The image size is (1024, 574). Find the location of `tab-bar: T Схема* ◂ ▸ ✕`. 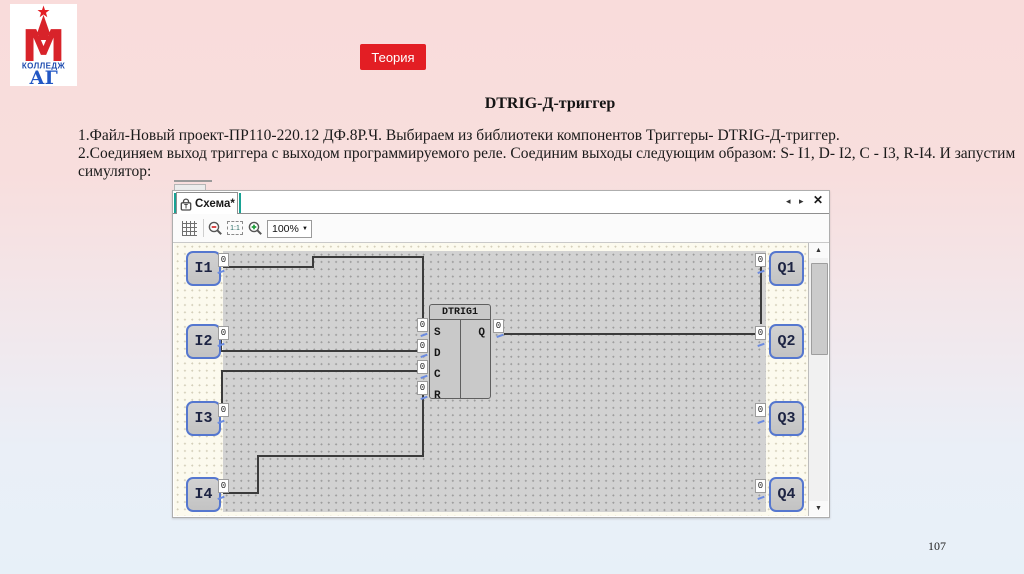

tab-bar: T Схема* ◂ ▸ ✕ is located at coordinates (501, 203).